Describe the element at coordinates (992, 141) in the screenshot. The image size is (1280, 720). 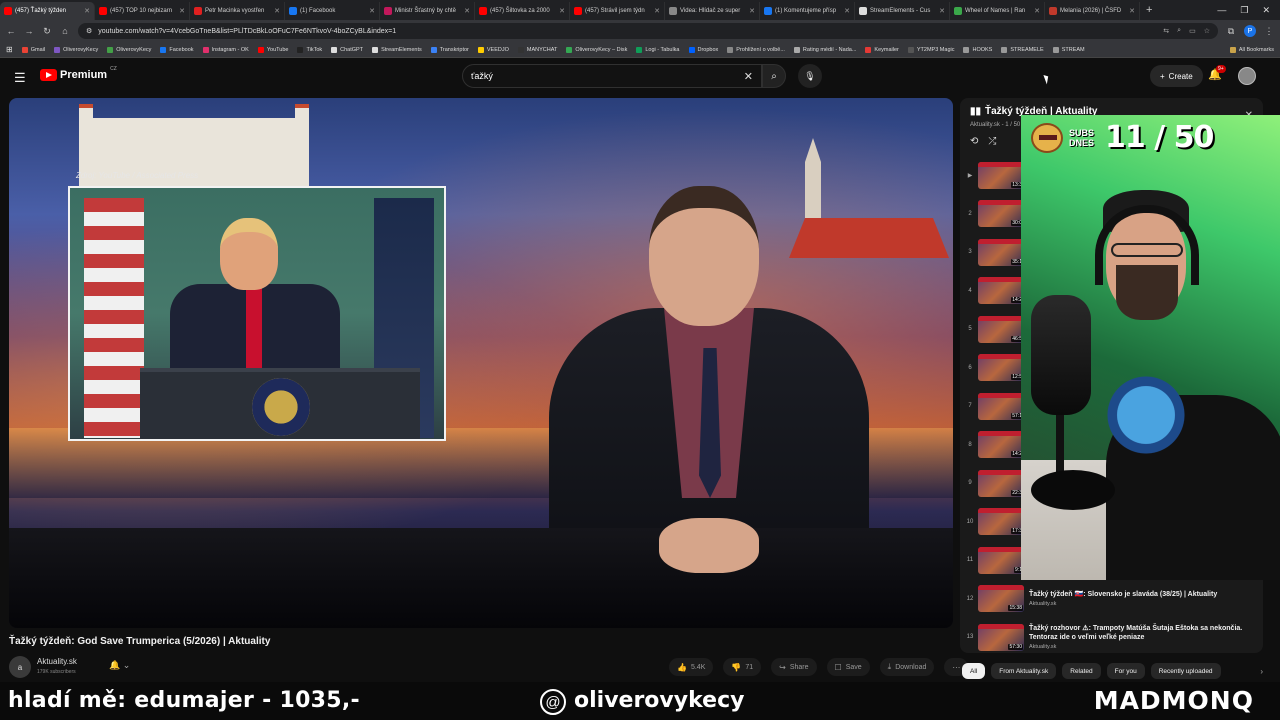
I see `shuffle-icon: ⤮` at that location.